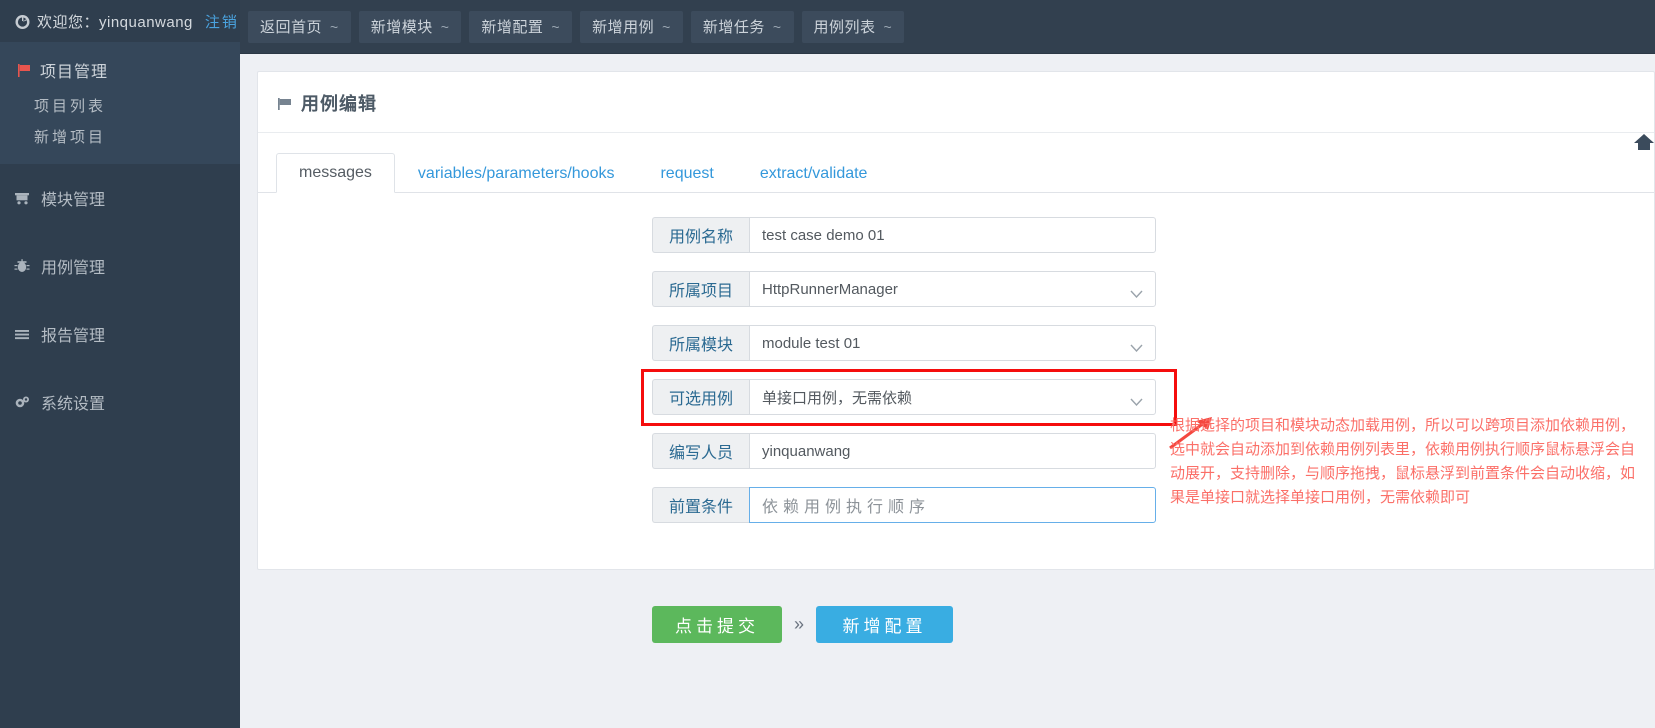 The height and width of the screenshot is (728, 1655). I want to click on field-label-module: 所属模块, so click(700, 343).